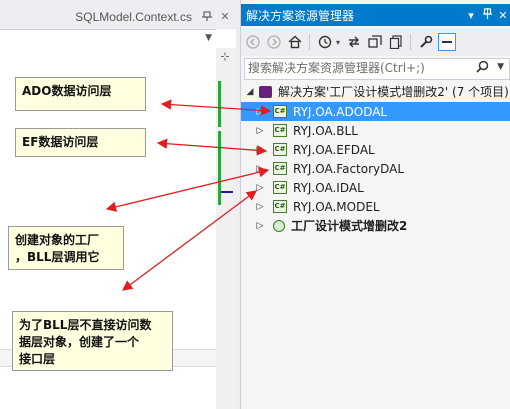 This screenshot has height=409, width=510. I want to click on tree-item-project: ▷ C# RYJ.OA.ADODAL, so click(375, 111).